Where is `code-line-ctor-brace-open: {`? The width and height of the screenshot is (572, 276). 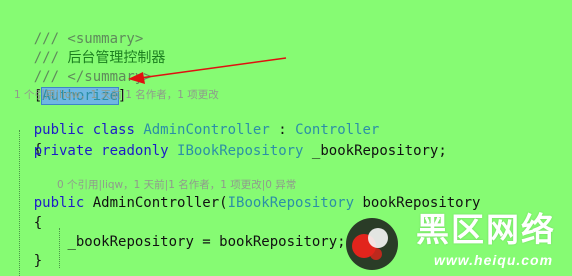 code-line-ctor-brace-open: { is located at coordinates (21, 223).